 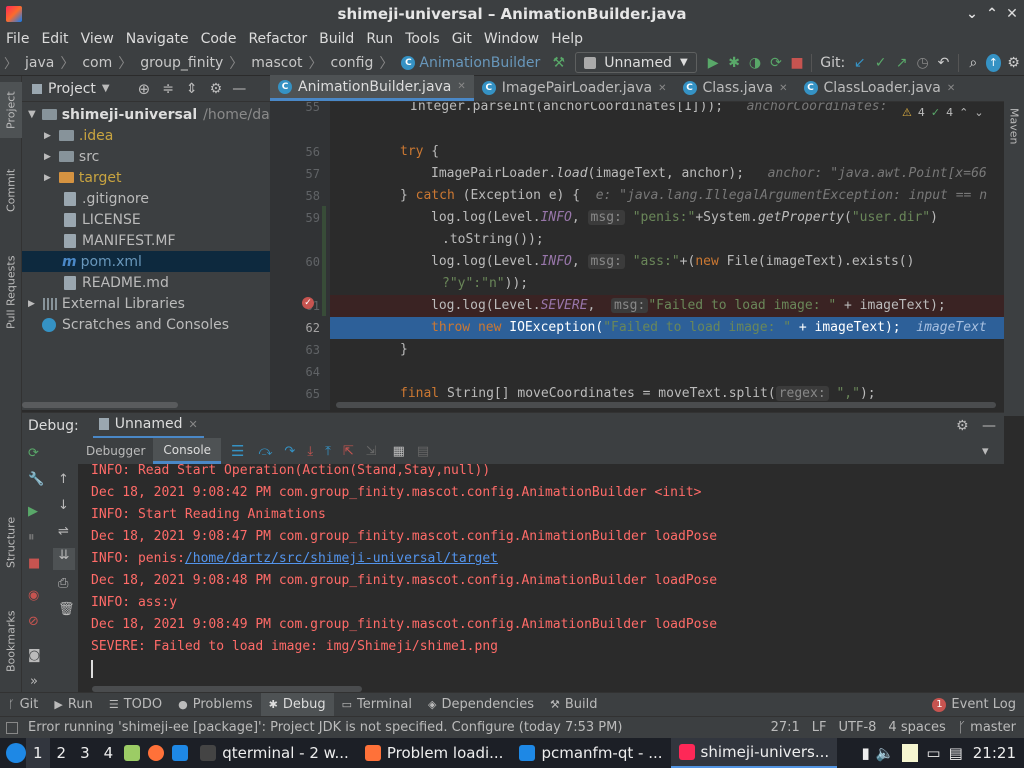 What do you see at coordinates (295, 328) in the screenshot?
I see `line-number: 62` at bounding box center [295, 328].